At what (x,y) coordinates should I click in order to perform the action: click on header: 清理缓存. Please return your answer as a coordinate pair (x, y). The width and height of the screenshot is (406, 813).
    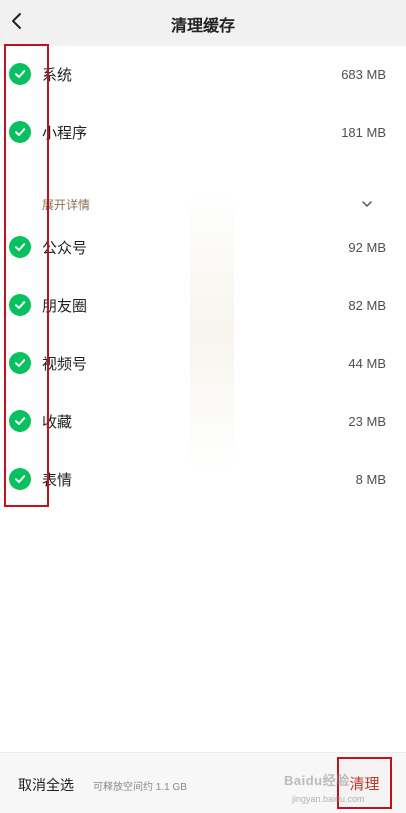
    Looking at the image, I should click on (203, 23).